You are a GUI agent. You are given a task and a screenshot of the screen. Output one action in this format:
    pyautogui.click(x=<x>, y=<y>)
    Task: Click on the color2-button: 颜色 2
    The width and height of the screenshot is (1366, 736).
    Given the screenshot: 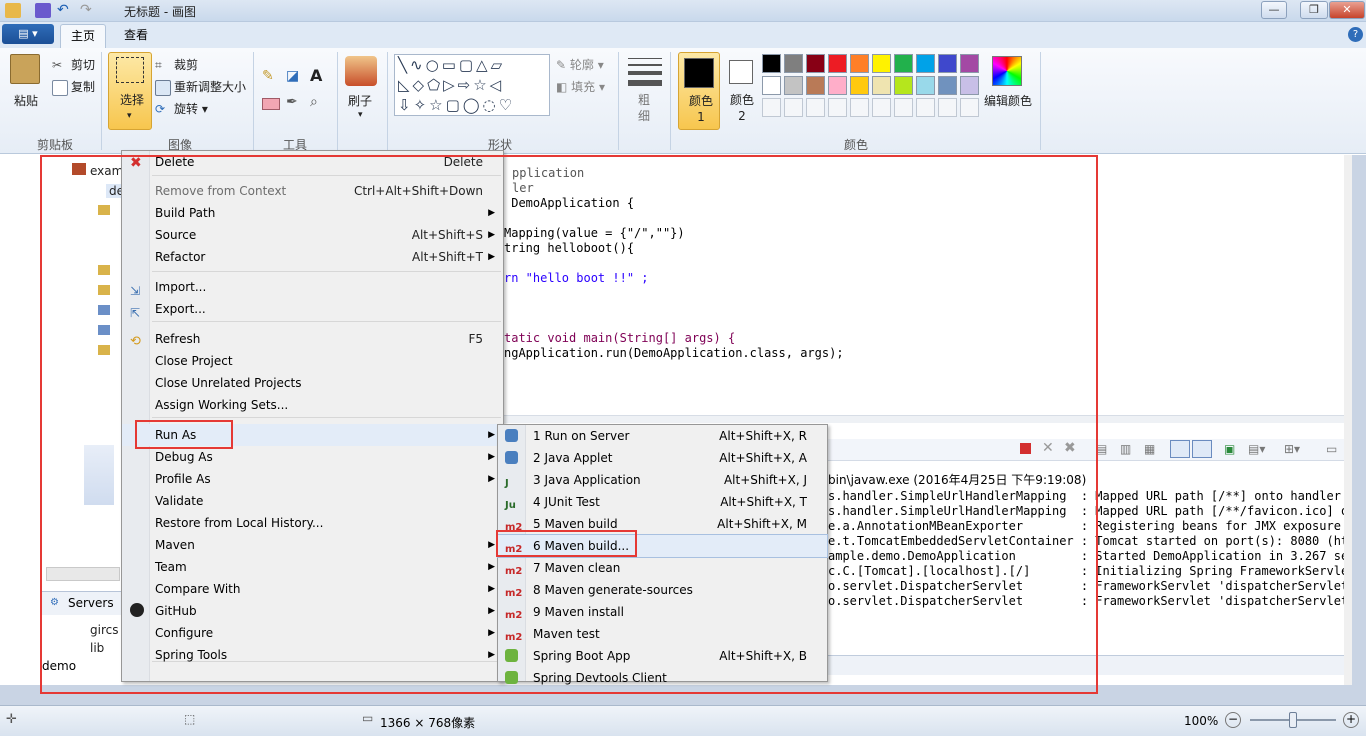 What is the action you would take?
    pyautogui.click(x=741, y=91)
    